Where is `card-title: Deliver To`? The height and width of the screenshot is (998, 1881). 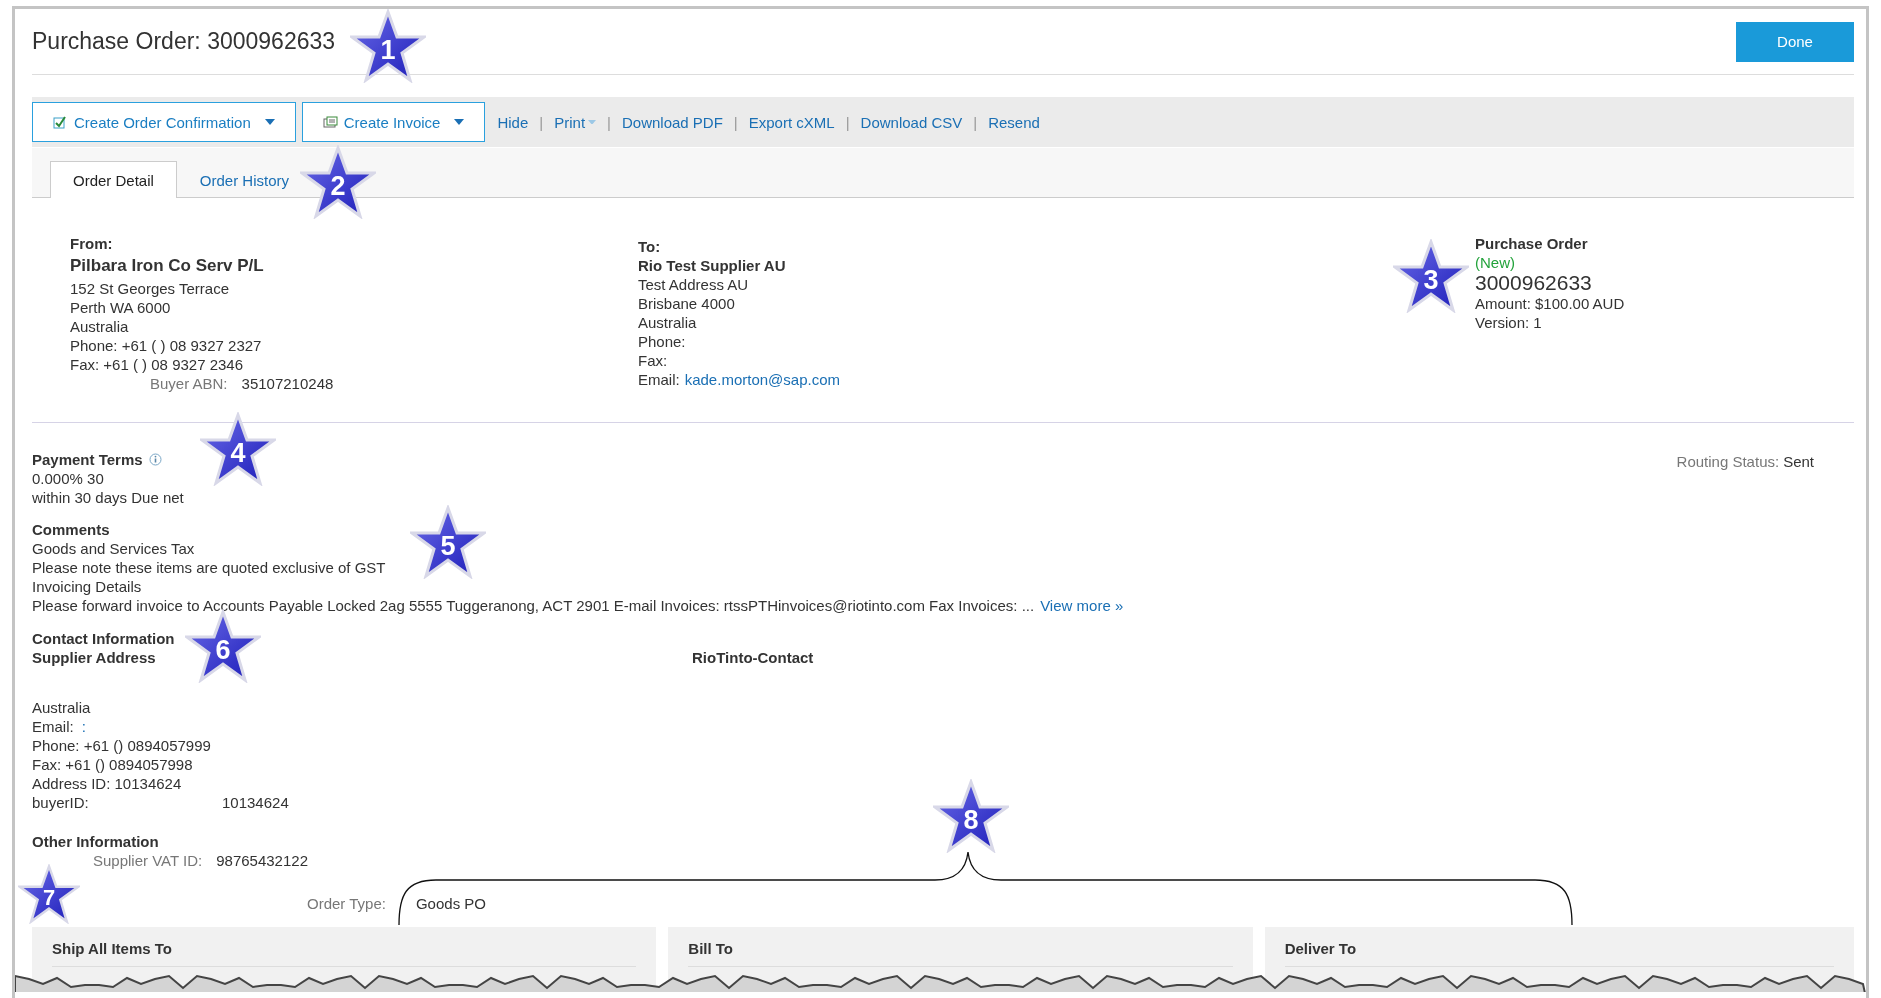 card-title: Deliver To is located at coordinates (1559, 953).